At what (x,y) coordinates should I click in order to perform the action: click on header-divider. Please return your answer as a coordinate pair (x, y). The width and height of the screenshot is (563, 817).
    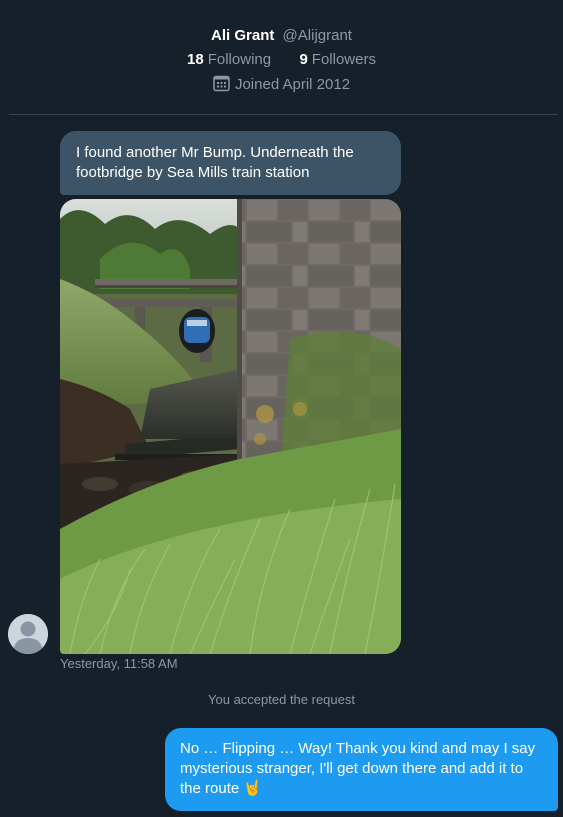
    Looking at the image, I should click on (283, 114).